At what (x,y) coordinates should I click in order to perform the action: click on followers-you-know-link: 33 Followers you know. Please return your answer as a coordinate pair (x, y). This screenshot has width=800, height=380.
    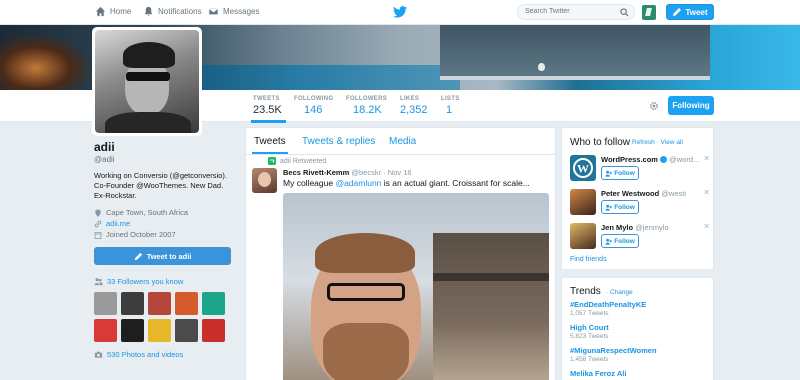
    Looking at the image, I should click on (164, 281).